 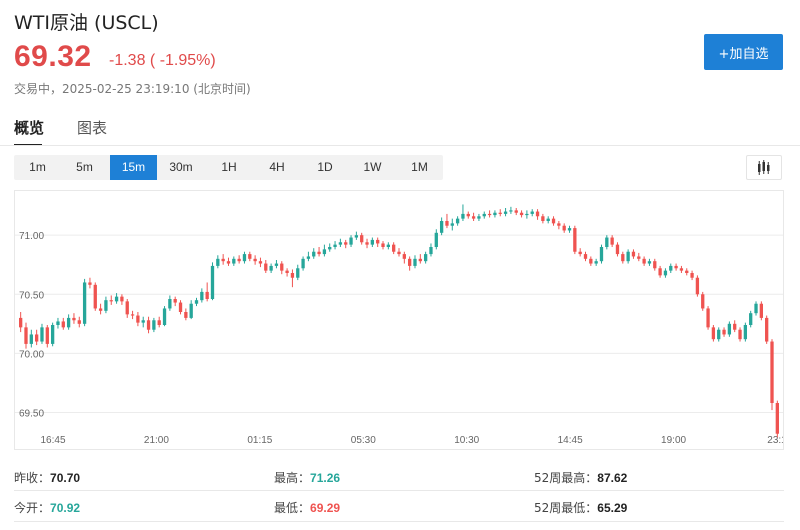 I want to click on interval-1d: 1D, so click(x=325, y=167).